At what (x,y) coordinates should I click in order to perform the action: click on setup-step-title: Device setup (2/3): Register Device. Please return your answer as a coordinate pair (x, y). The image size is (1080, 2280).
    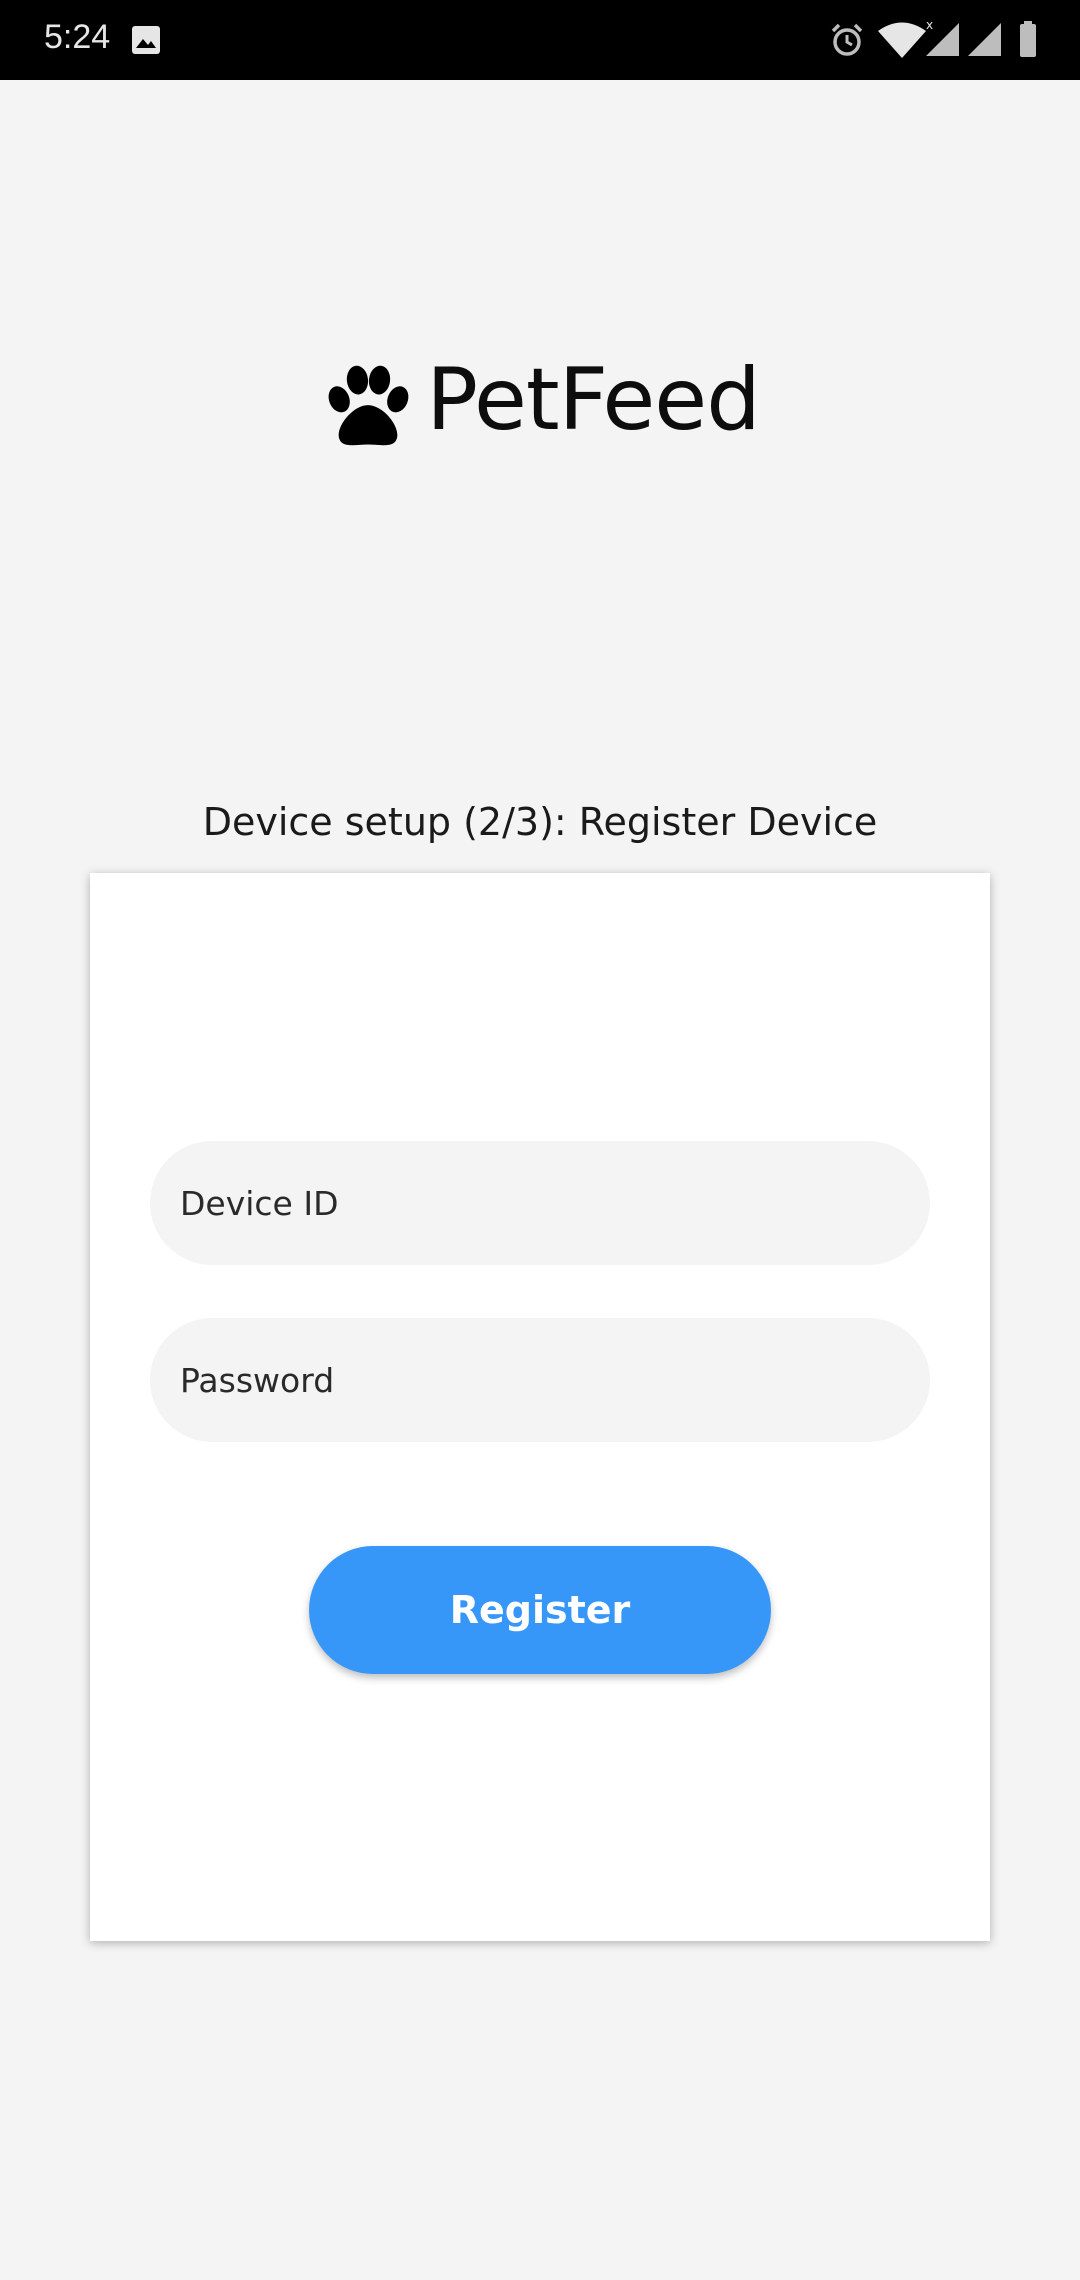
    Looking at the image, I should click on (540, 822).